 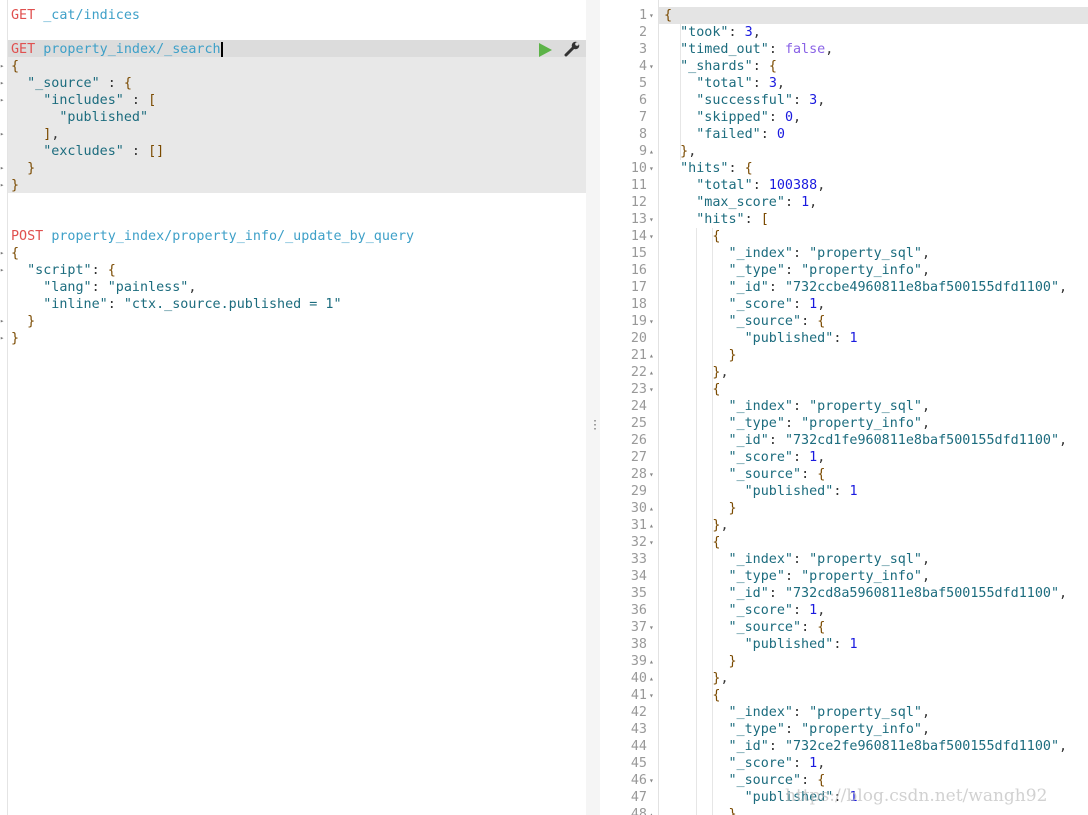 I want to click on token: 1, so click(x=853, y=644).